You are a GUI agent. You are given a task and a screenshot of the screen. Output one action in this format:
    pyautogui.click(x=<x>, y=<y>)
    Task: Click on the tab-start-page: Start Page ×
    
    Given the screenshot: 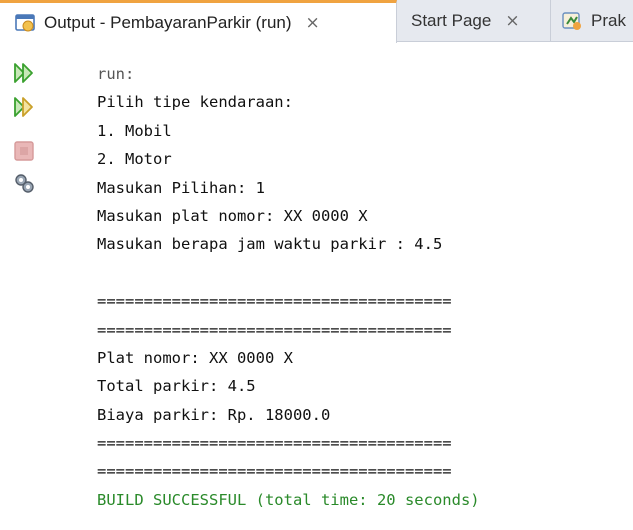 What is the action you would take?
    pyautogui.click(x=474, y=21)
    